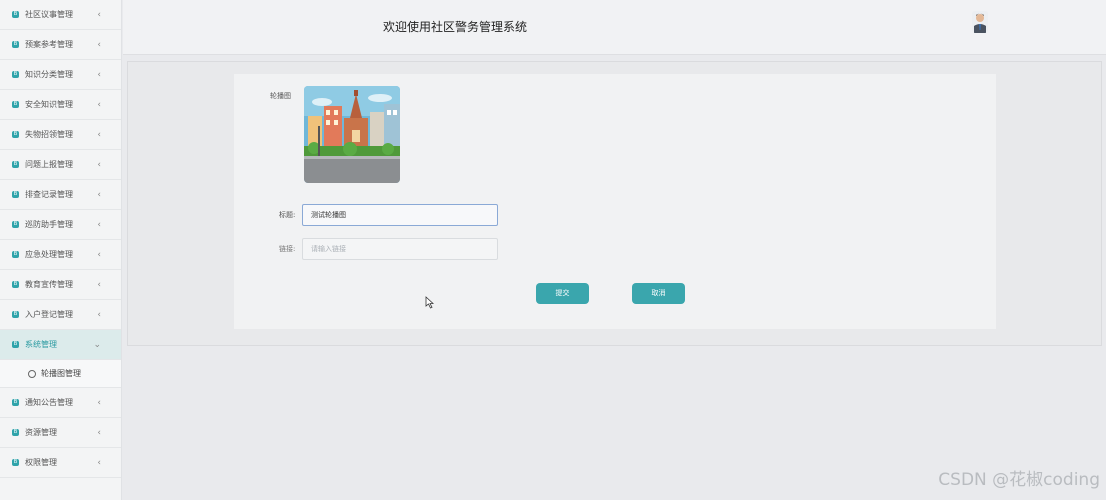 The image size is (1106, 500). I want to click on mouse-cursor-icon, so click(430, 303).